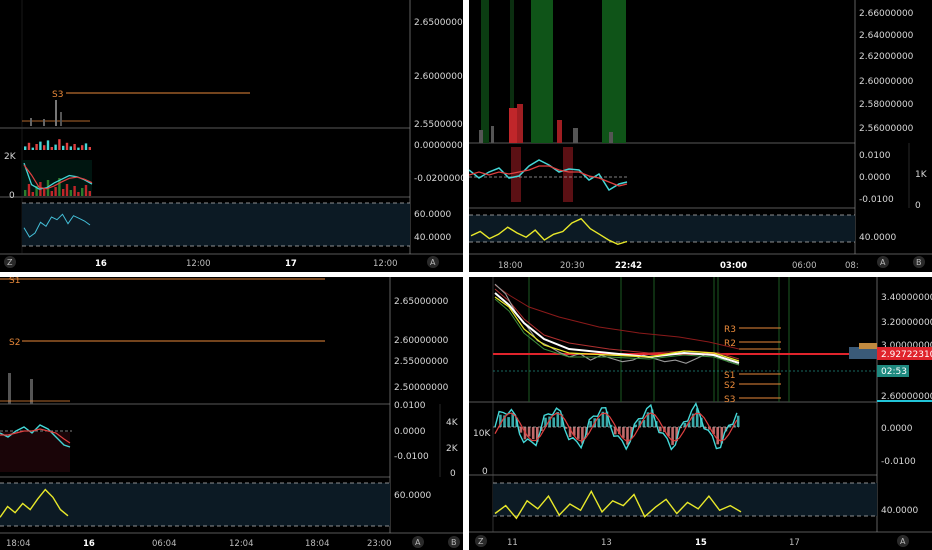  Describe the element at coordinates (136, 108) in the screenshot. I see `price-pane: S3` at that location.